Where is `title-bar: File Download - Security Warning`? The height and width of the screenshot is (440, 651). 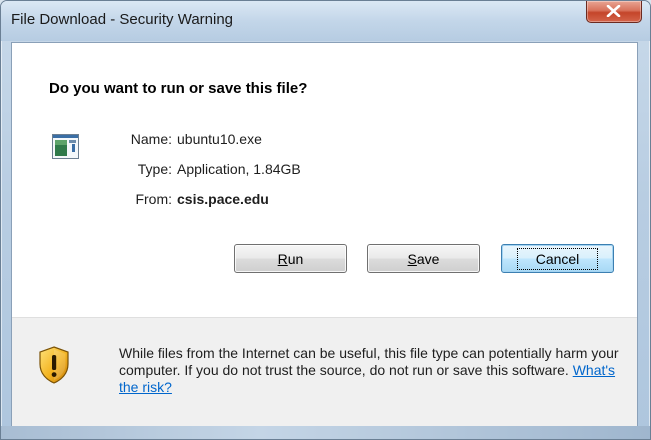 title-bar: File Download - Security Warning is located at coordinates (325, 21).